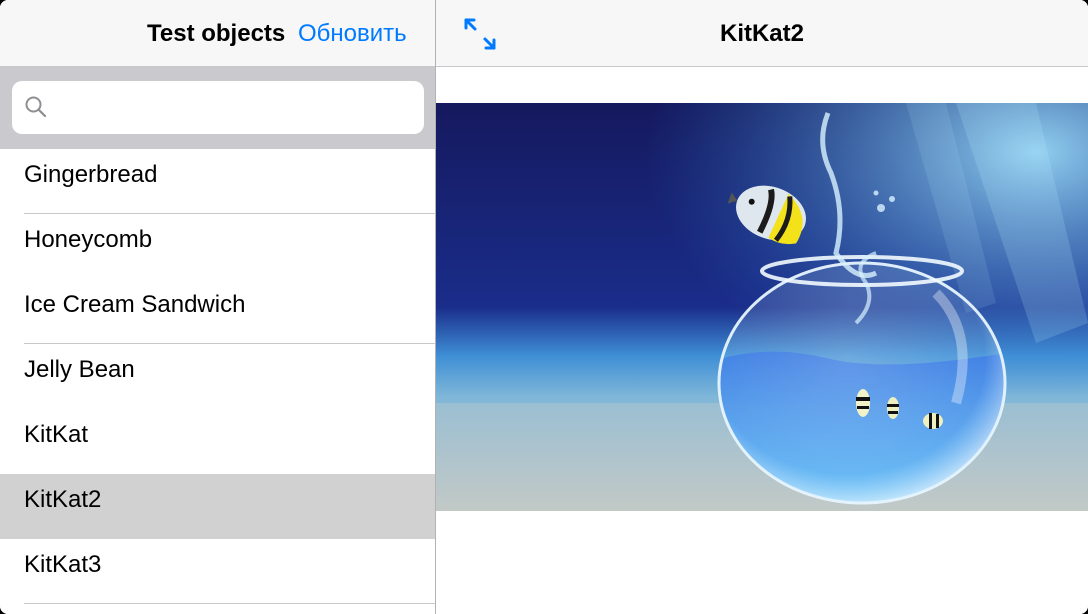 This screenshot has height=614, width=1088. Describe the element at coordinates (217, 441) in the screenshot. I see `list-item: KitKat` at that location.